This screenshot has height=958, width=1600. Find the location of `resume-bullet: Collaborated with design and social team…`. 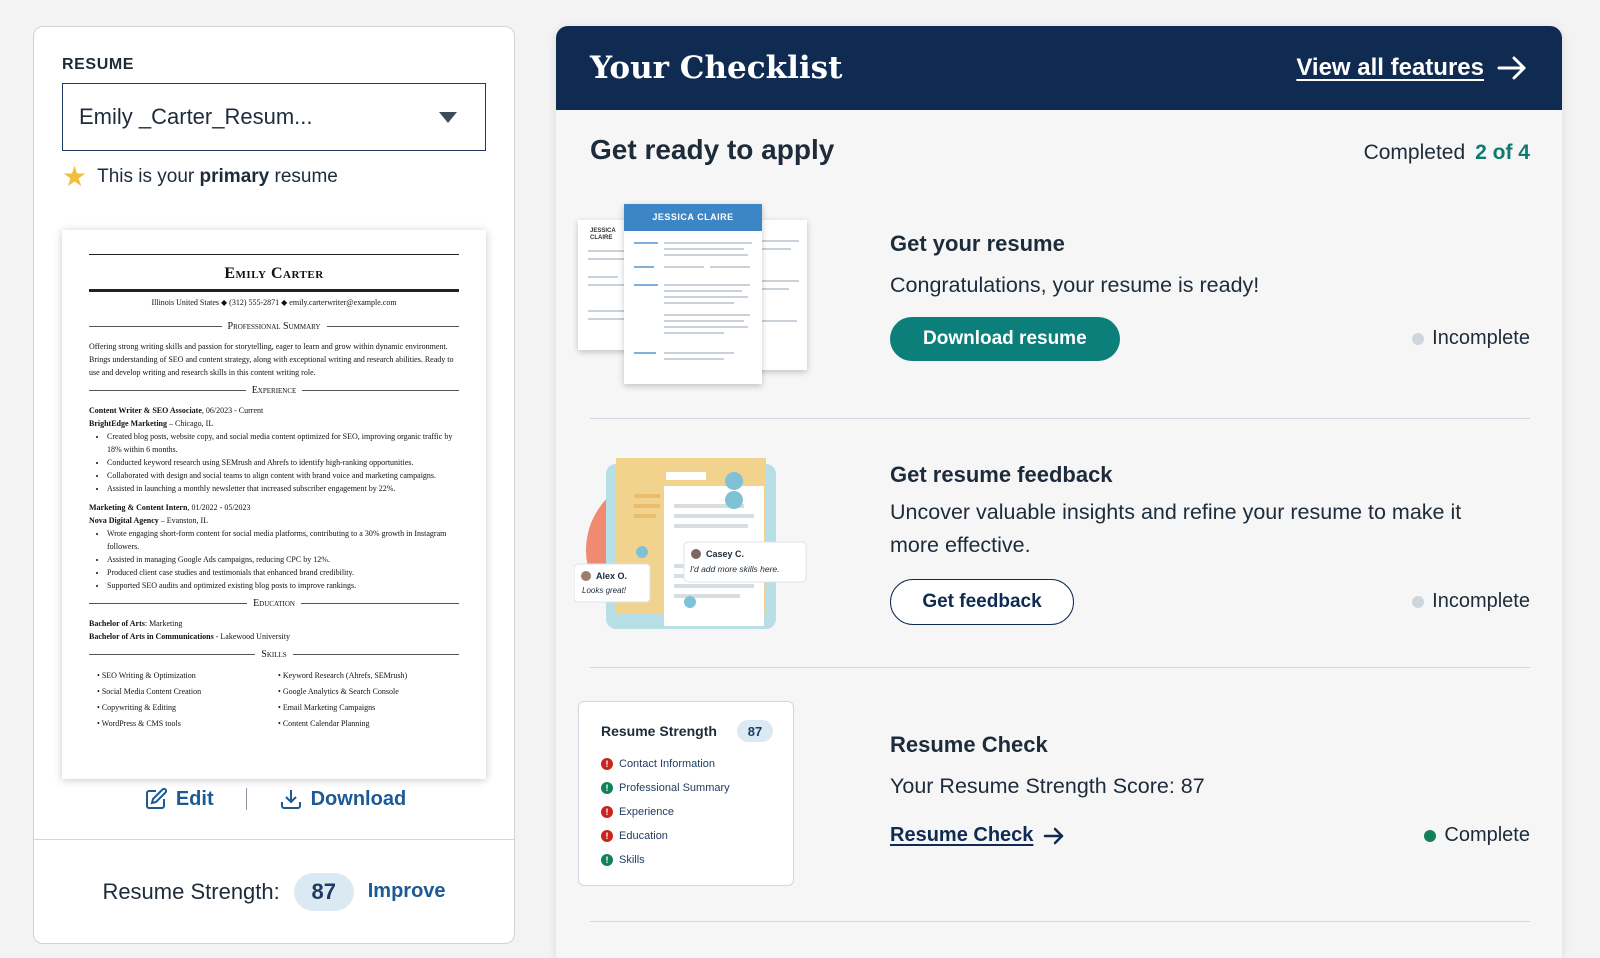

resume-bullet: Collaborated with design and social team… is located at coordinates (283, 475).